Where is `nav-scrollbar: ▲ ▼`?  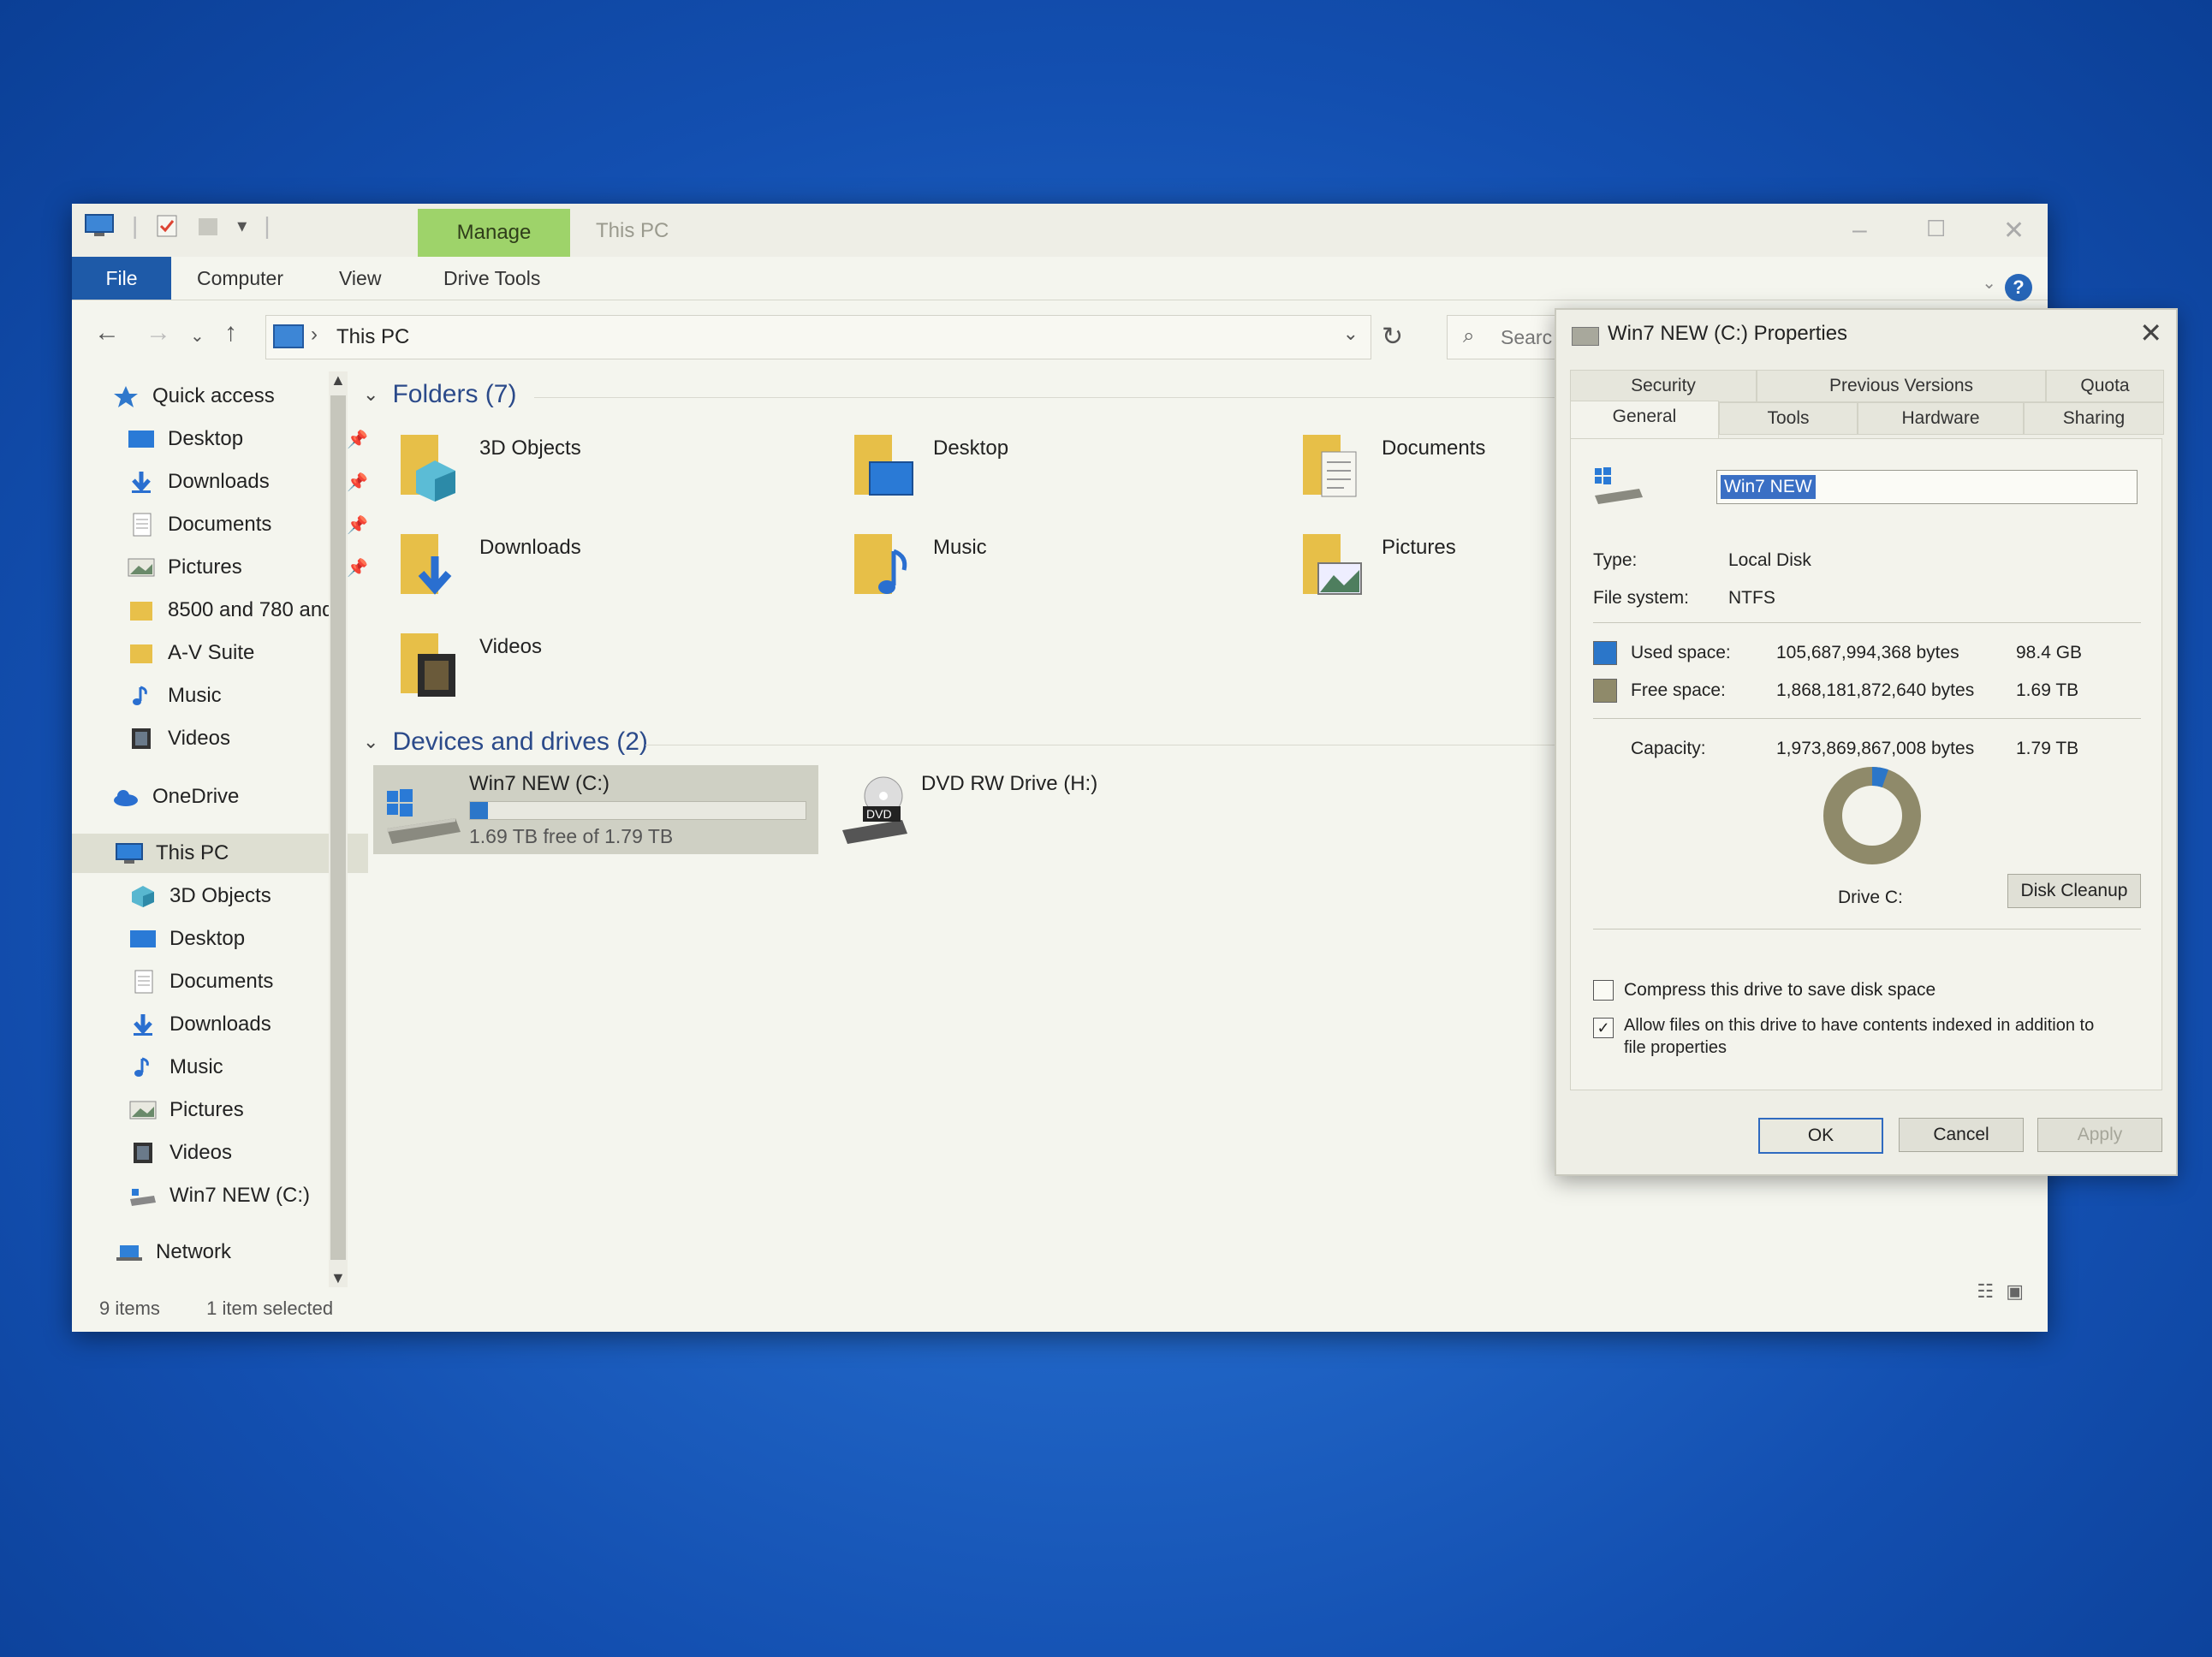
nav-scrollbar: ▲ ▼ is located at coordinates (338, 829).